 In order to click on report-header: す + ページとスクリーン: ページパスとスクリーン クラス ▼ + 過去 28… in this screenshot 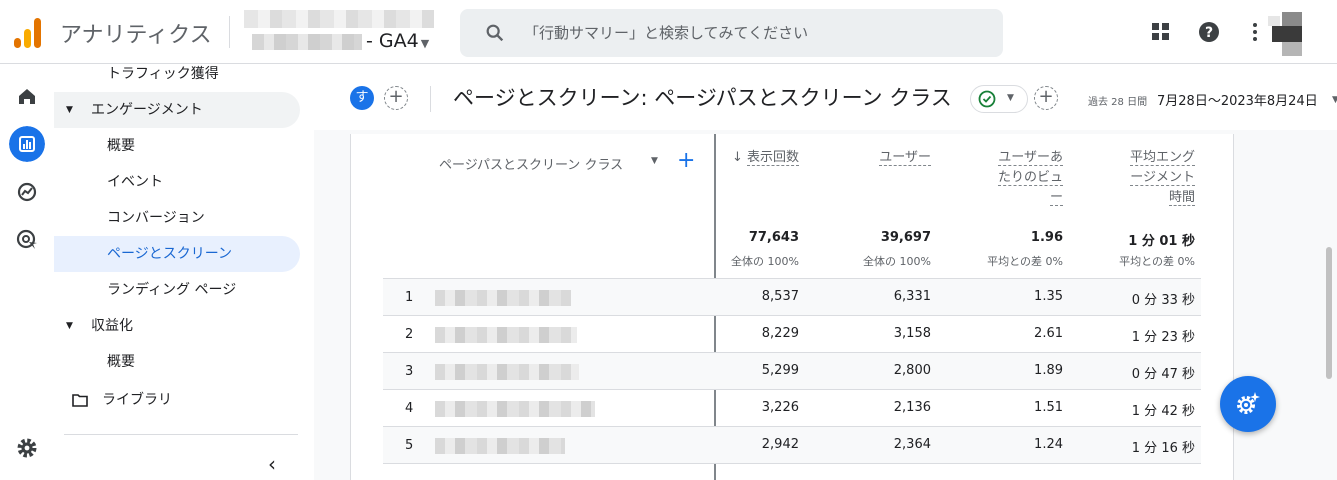, I will do `click(825, 97)`.